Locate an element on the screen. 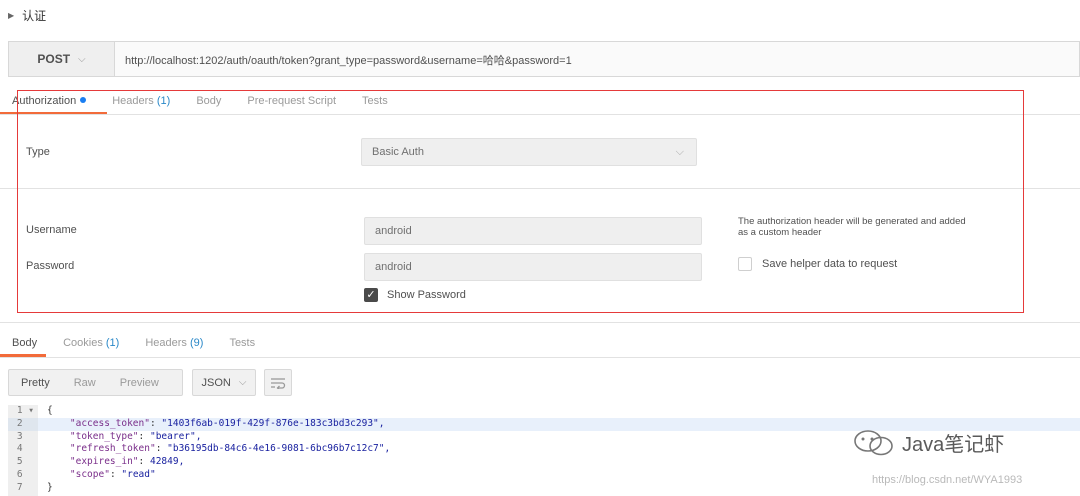  expand-triangle-icon: ▶ is located at coordinates (11, 15).